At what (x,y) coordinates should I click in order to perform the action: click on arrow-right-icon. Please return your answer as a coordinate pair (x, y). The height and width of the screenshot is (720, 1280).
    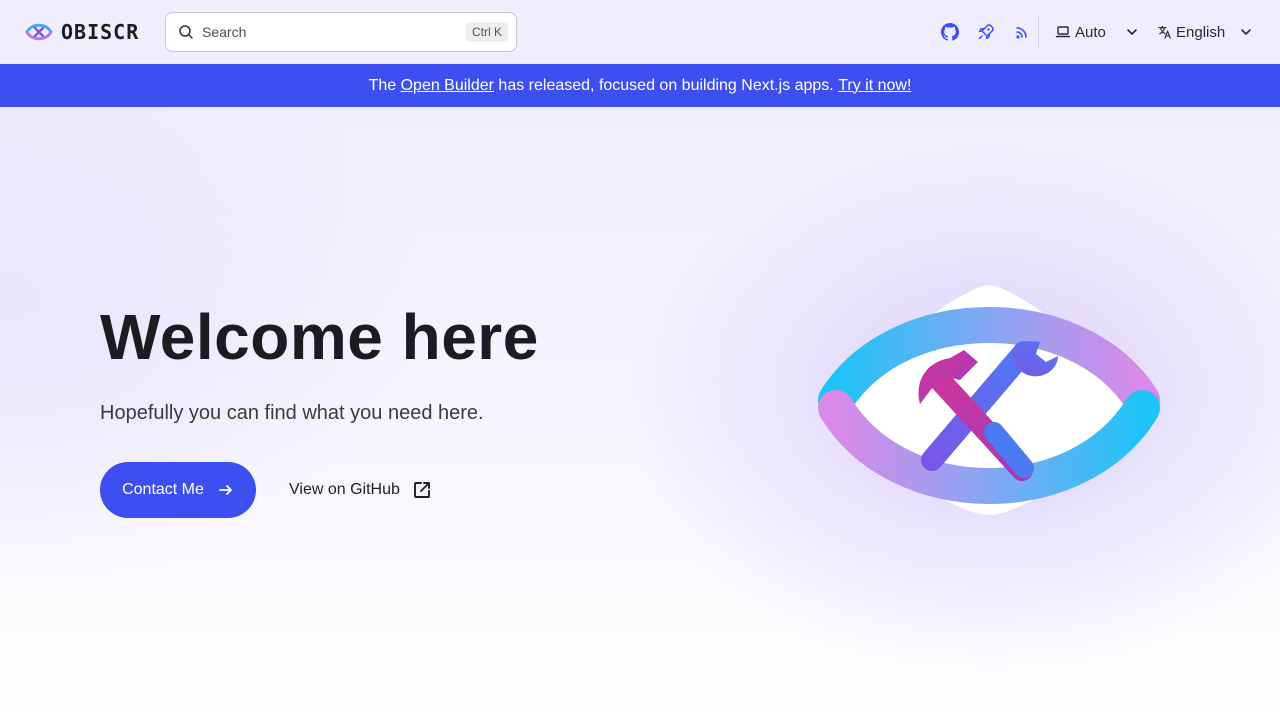
    Looking at the image, I should click on (225, 490).